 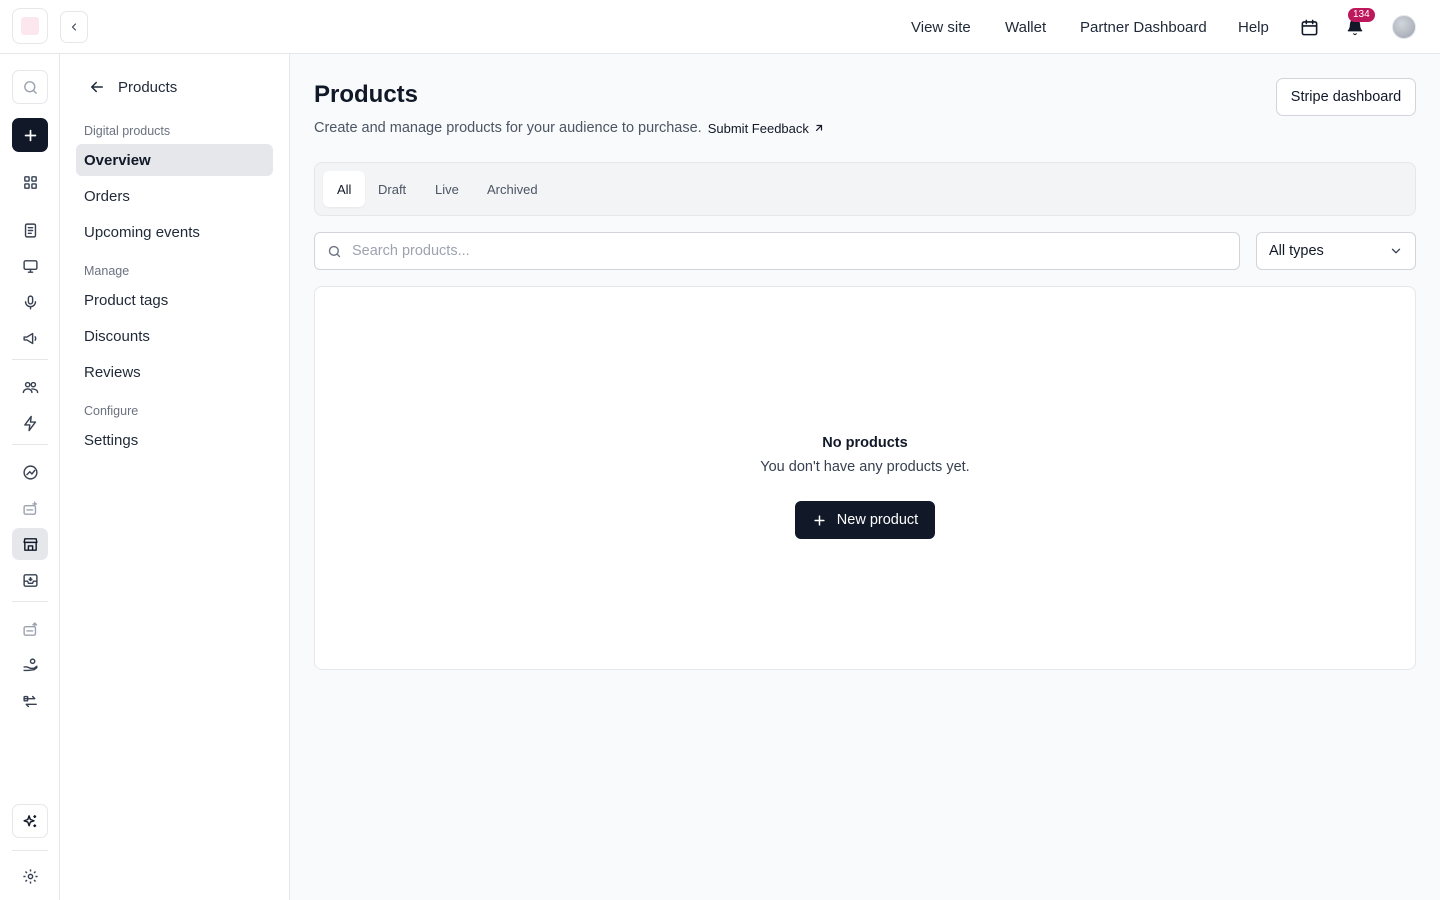 I want to click on calendar-button, so click(x=1309, y=27).